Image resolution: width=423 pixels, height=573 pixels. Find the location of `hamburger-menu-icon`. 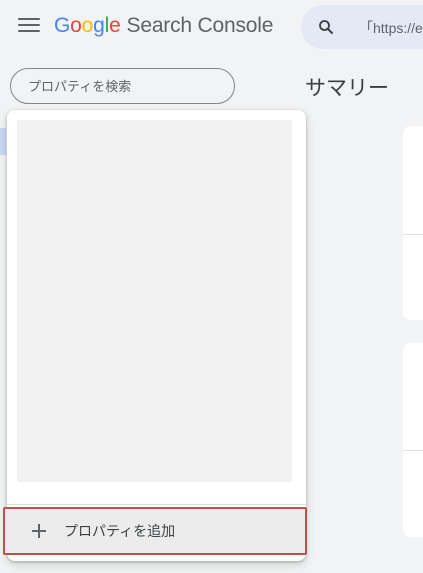

hamburger-menu-icon is located at coordinates (29, 27).